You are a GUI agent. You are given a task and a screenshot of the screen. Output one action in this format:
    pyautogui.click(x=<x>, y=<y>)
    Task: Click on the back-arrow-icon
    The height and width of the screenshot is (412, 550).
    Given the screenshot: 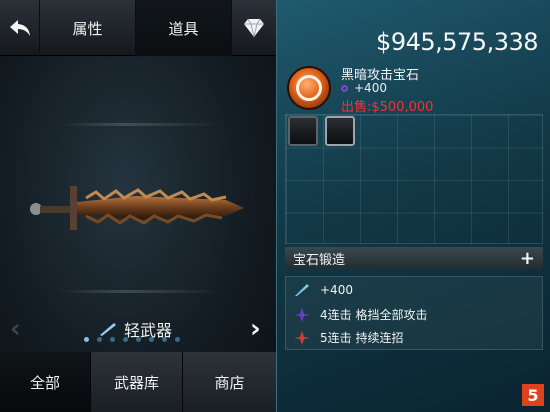 What is the action you would take?
    pyautogui.click(x=19, y=28)
    